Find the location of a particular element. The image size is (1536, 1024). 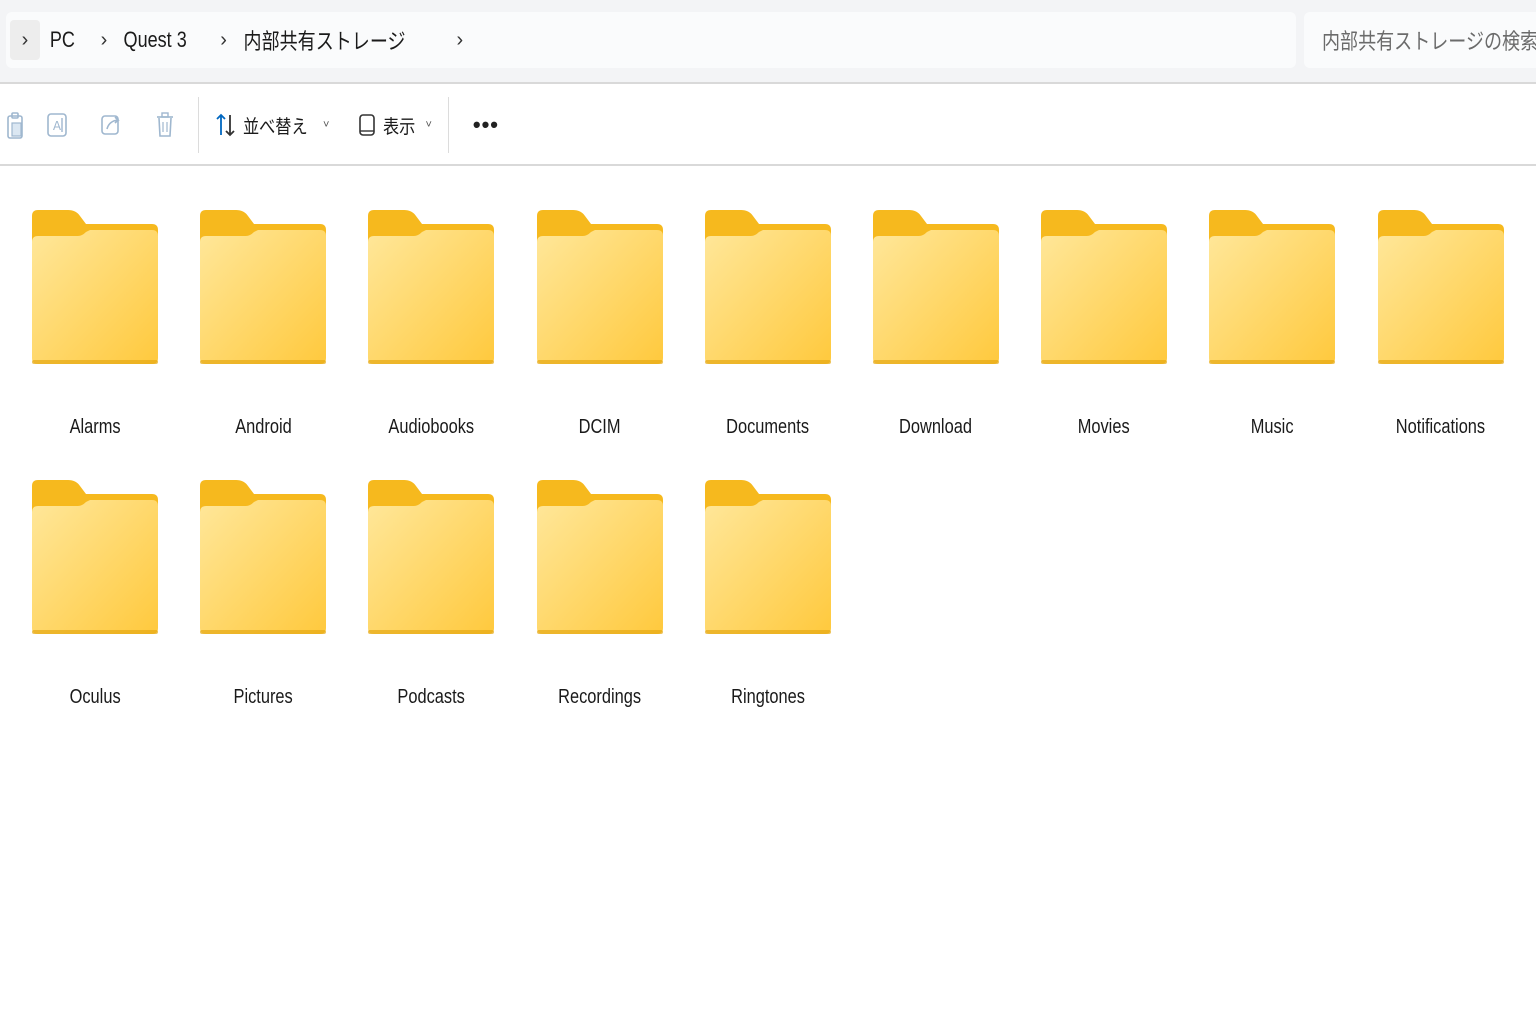

folder-item: Podcasts is located at coordinates (431, 605).